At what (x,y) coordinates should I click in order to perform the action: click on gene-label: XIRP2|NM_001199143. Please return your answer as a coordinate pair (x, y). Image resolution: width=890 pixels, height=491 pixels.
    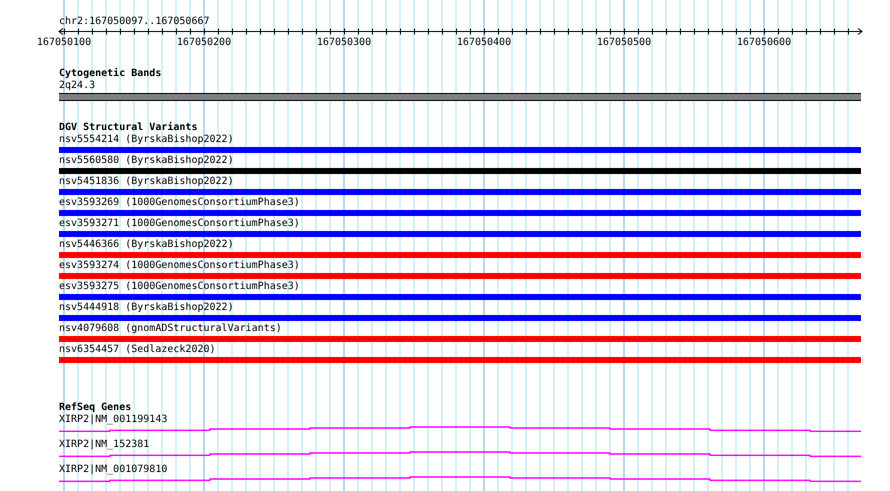
    Looking at the image, I should click on (113, 420).